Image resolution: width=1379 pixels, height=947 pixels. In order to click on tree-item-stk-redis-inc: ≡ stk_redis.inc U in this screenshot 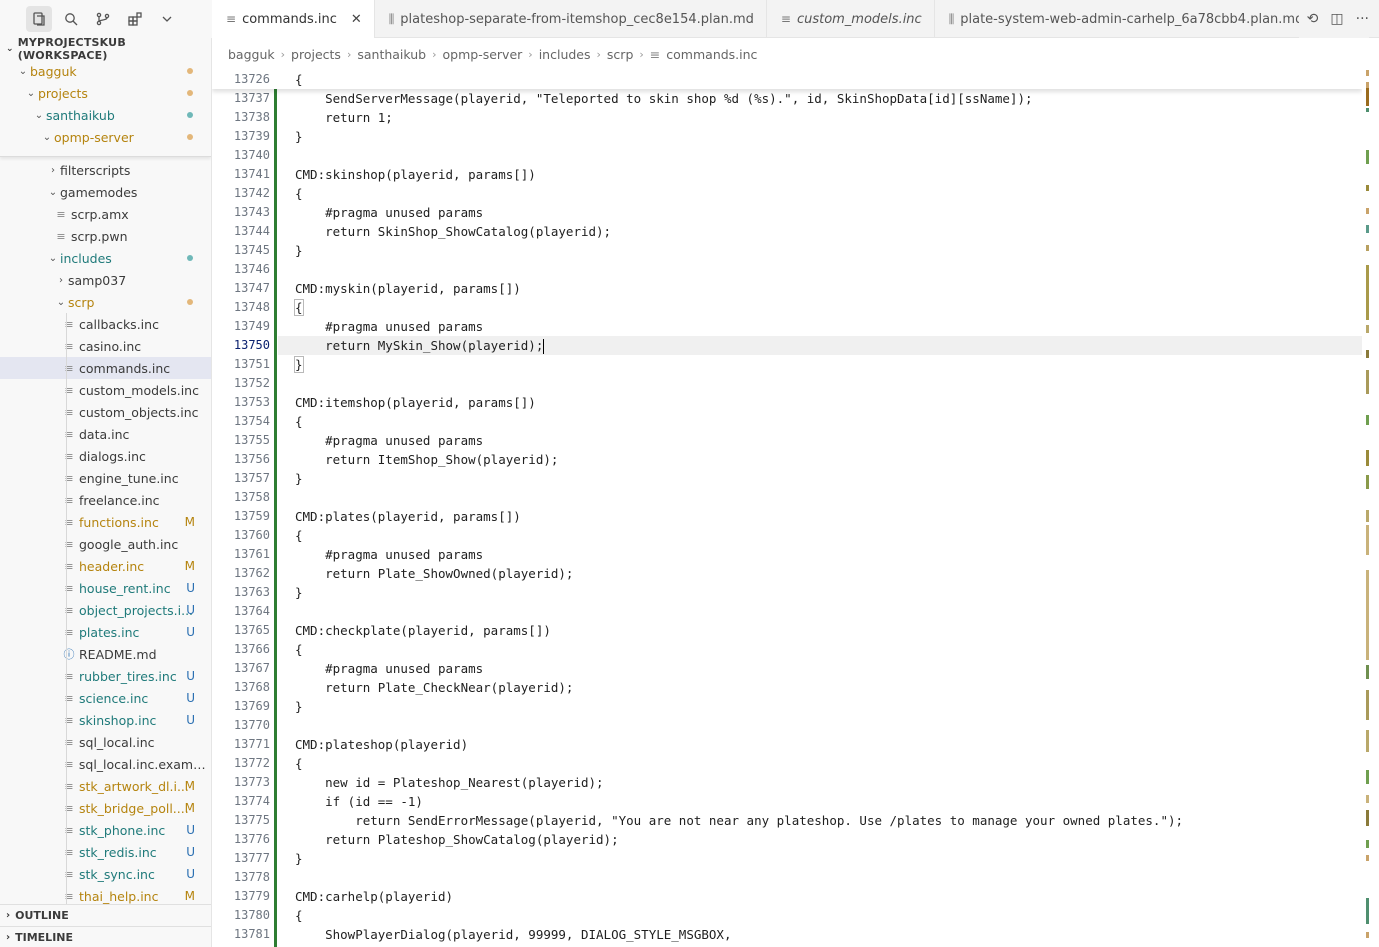, I will do `click(105, 852)`.